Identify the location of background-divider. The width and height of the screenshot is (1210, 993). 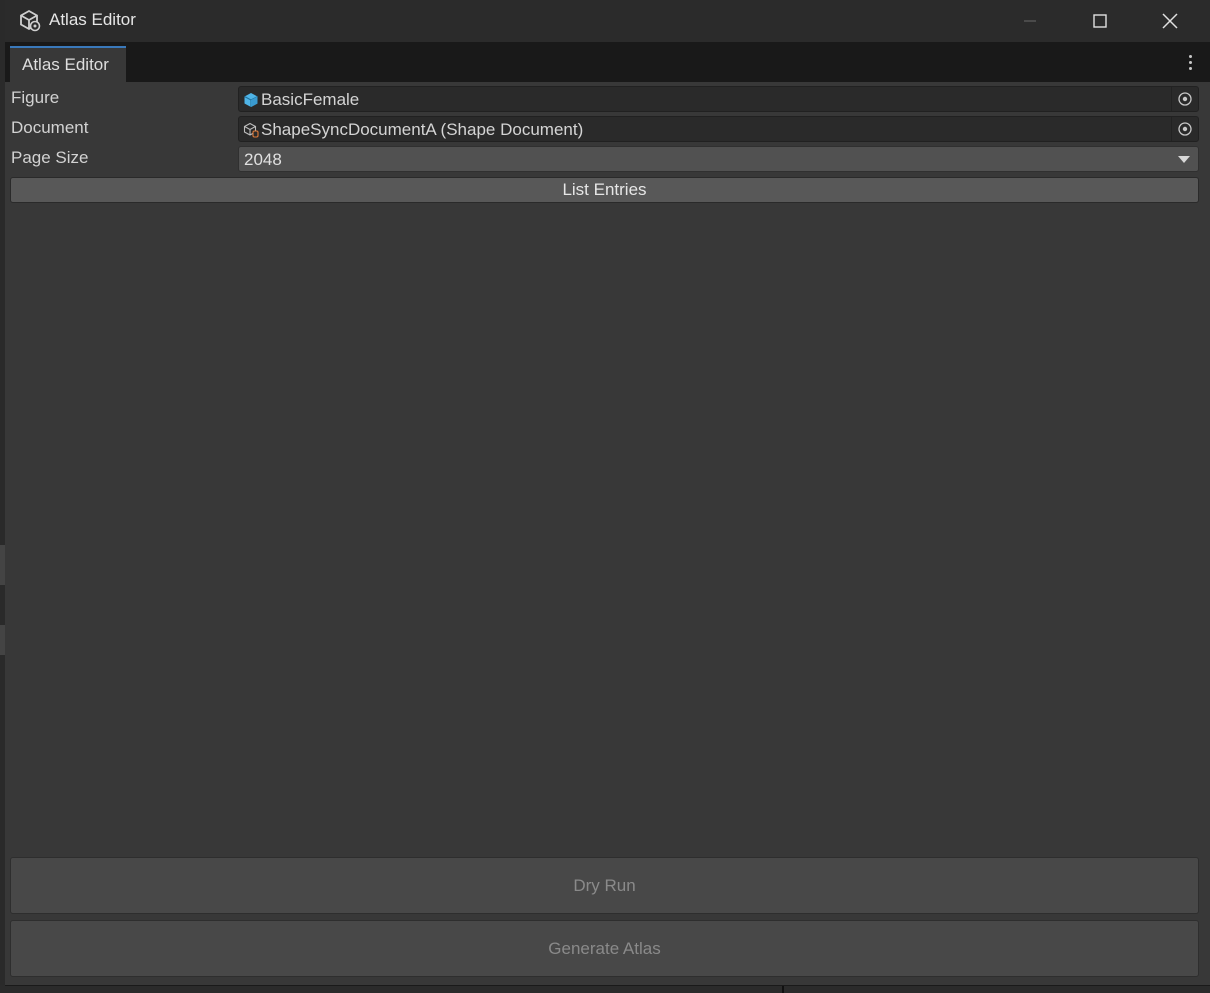
(783, 989).